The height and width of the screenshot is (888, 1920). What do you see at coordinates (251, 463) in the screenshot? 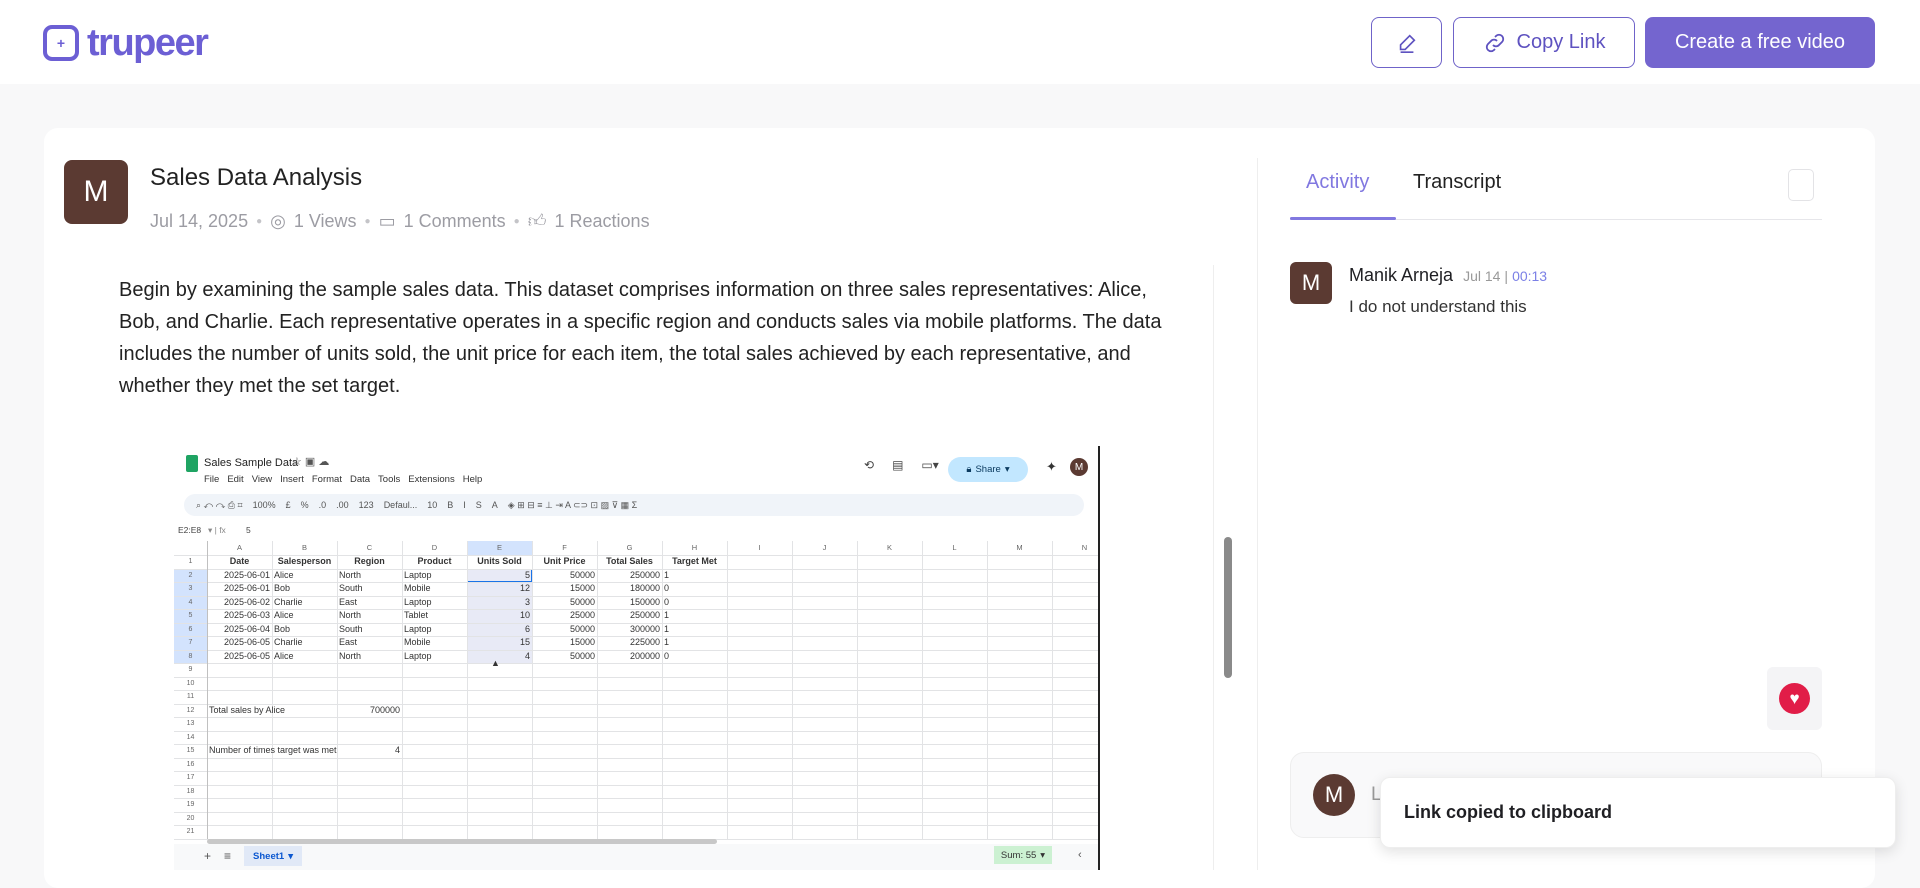
I see `sheet-title: Sales Sample Data` at bounding box center [251, 463].